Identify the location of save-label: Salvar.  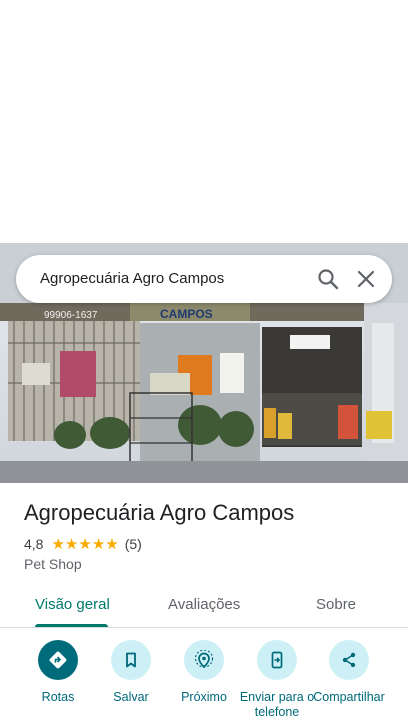
(131, 697).